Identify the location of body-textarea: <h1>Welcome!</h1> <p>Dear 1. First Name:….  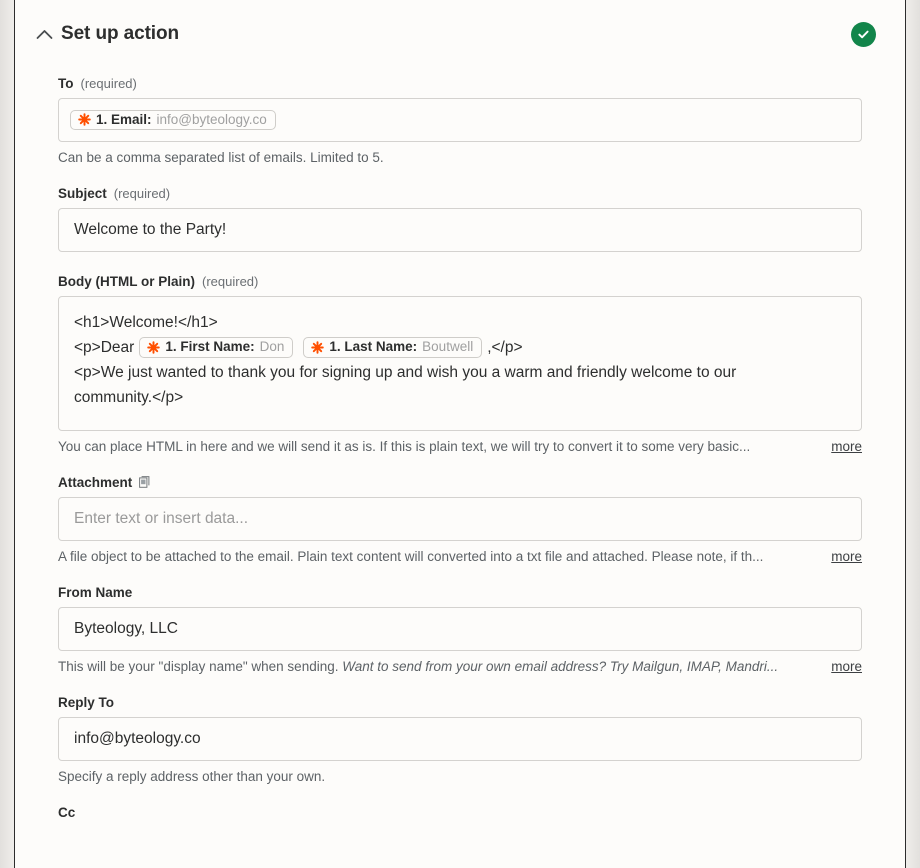
(460, 363).